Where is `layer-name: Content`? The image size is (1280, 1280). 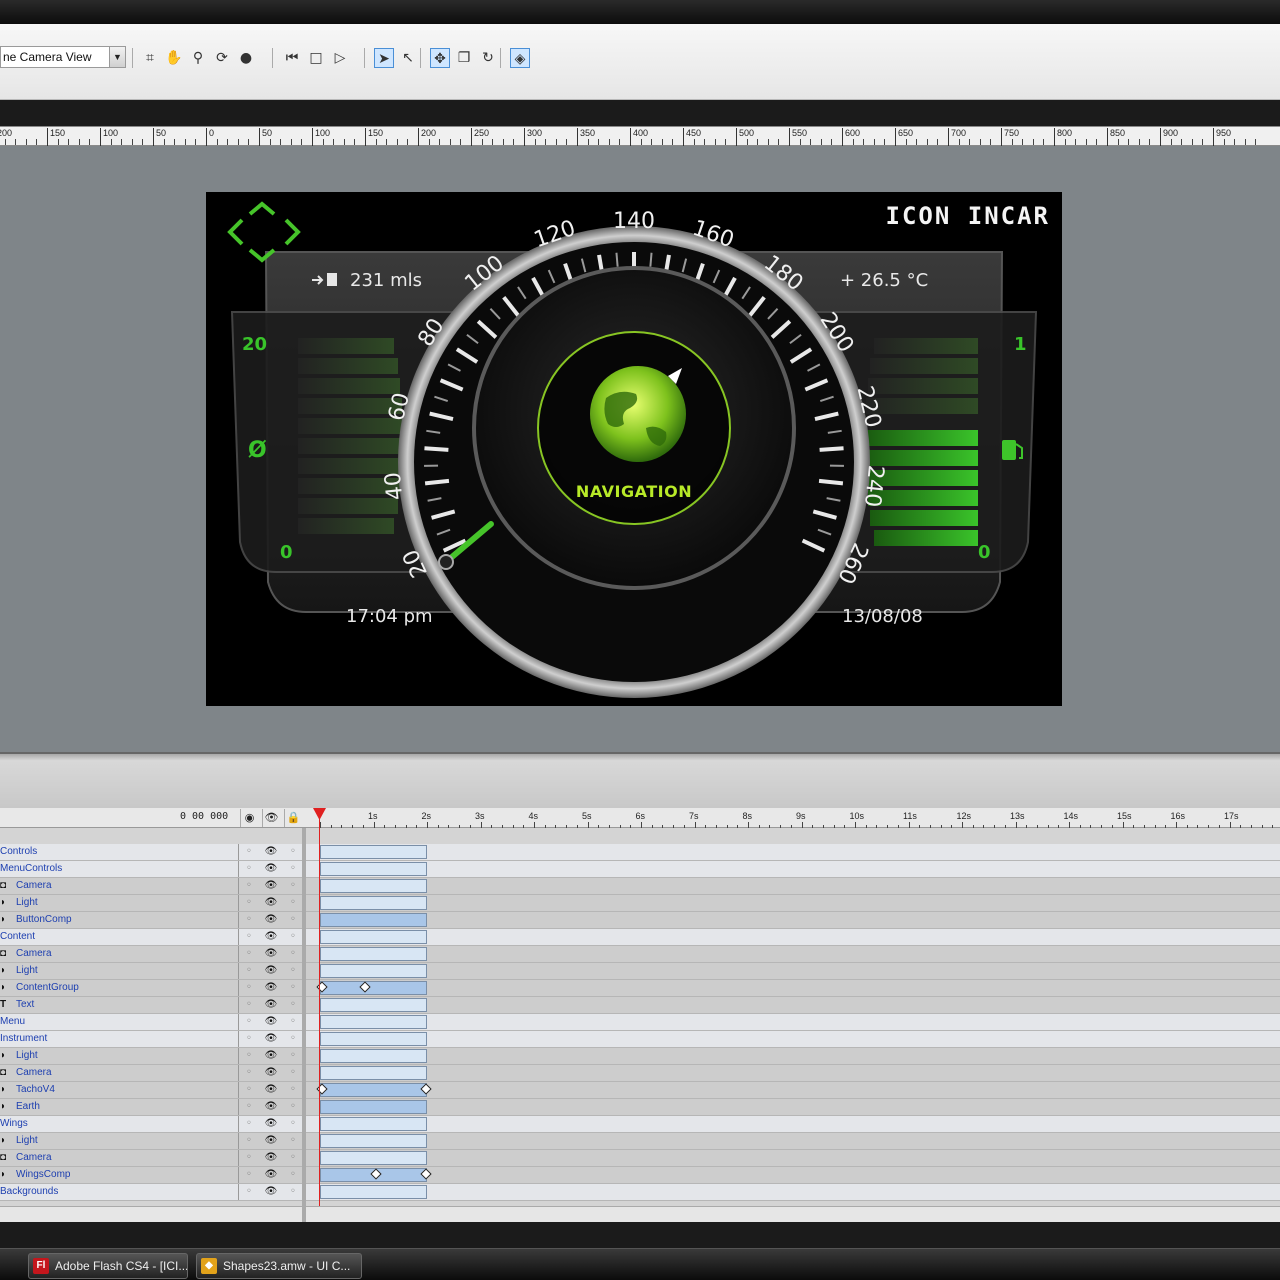 layer-name: Content is located at coordinates (17, 937).